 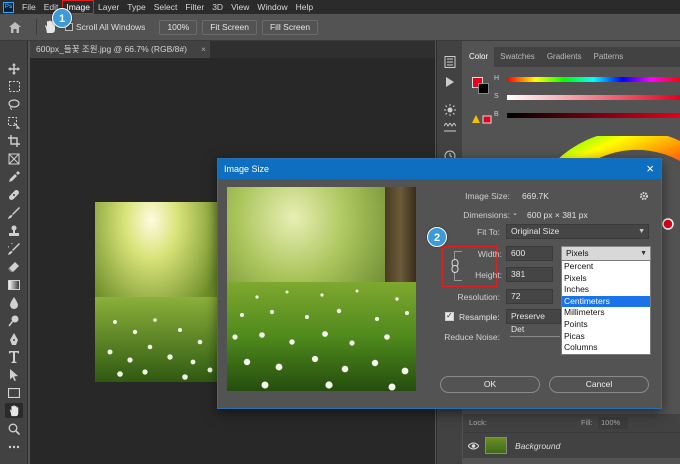 I want to click on dialog-preview-image, so click(x=321, y=289).